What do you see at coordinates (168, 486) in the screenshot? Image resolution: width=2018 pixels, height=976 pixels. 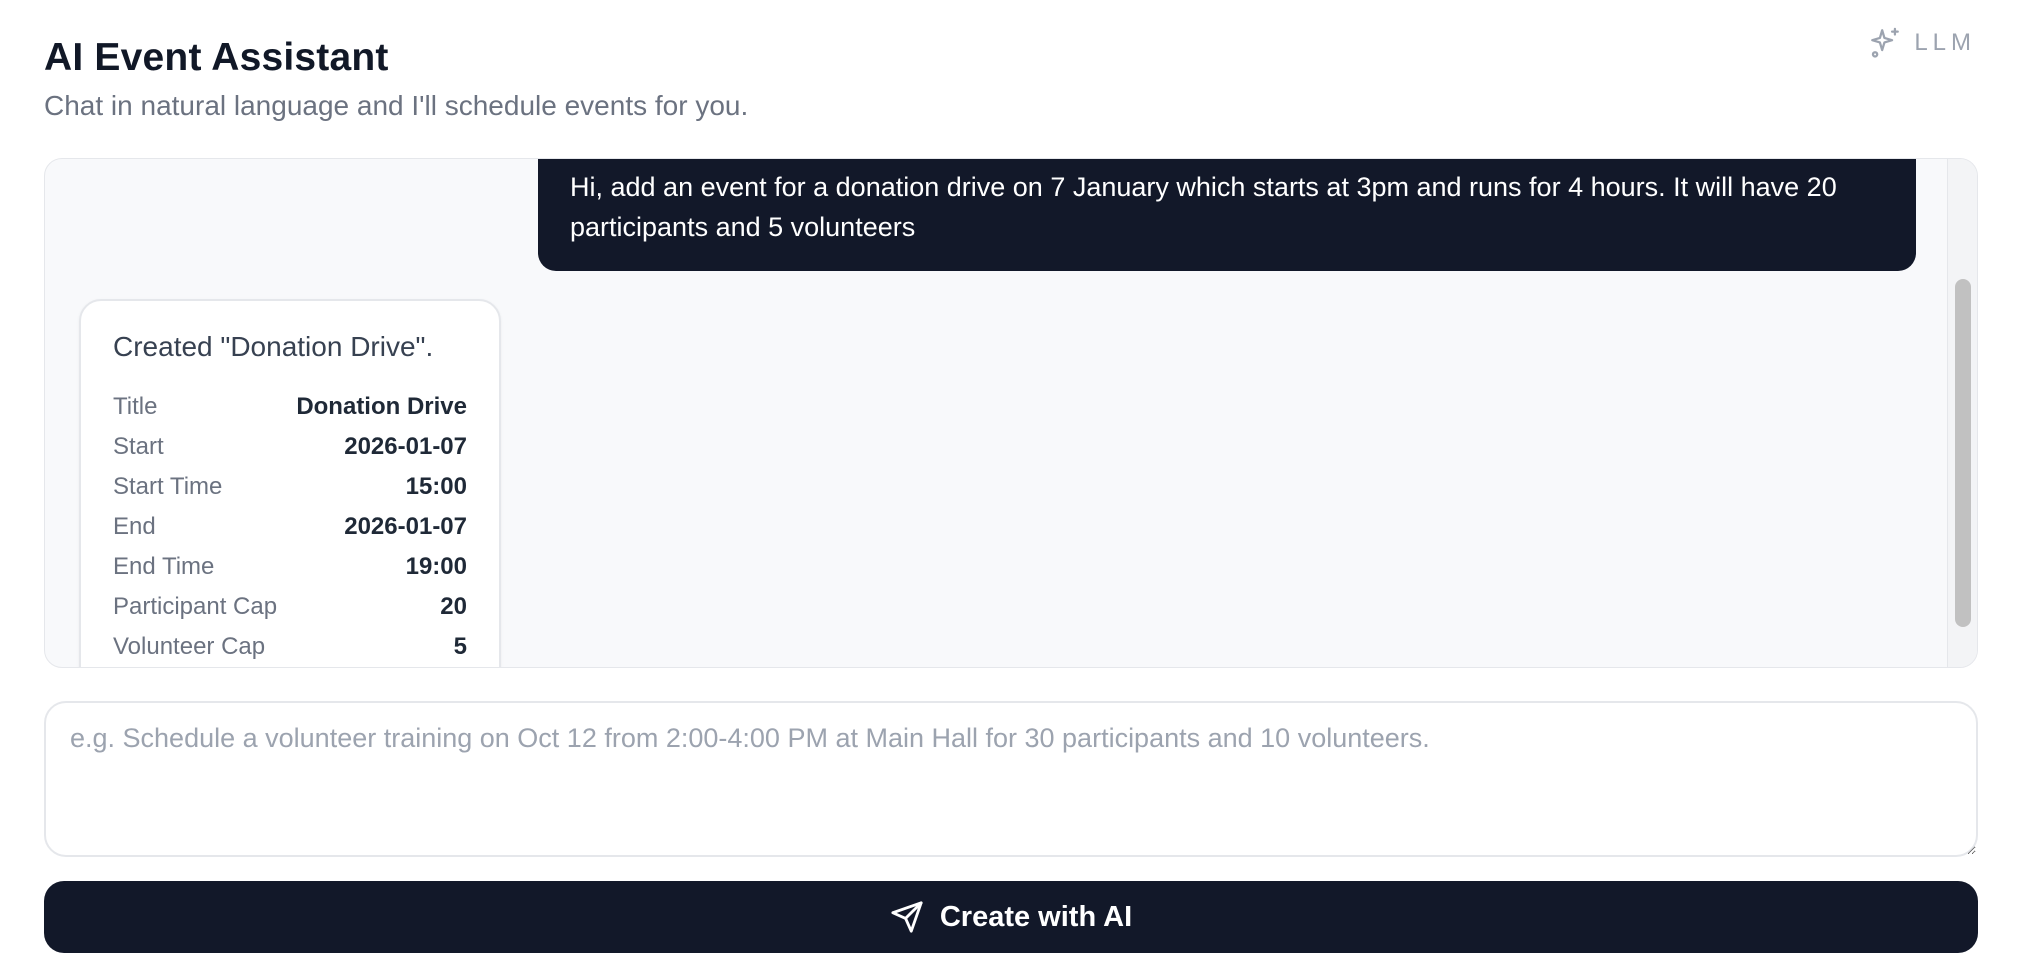 I see `detail-label: Start Time` at bounding box center [168, 486].